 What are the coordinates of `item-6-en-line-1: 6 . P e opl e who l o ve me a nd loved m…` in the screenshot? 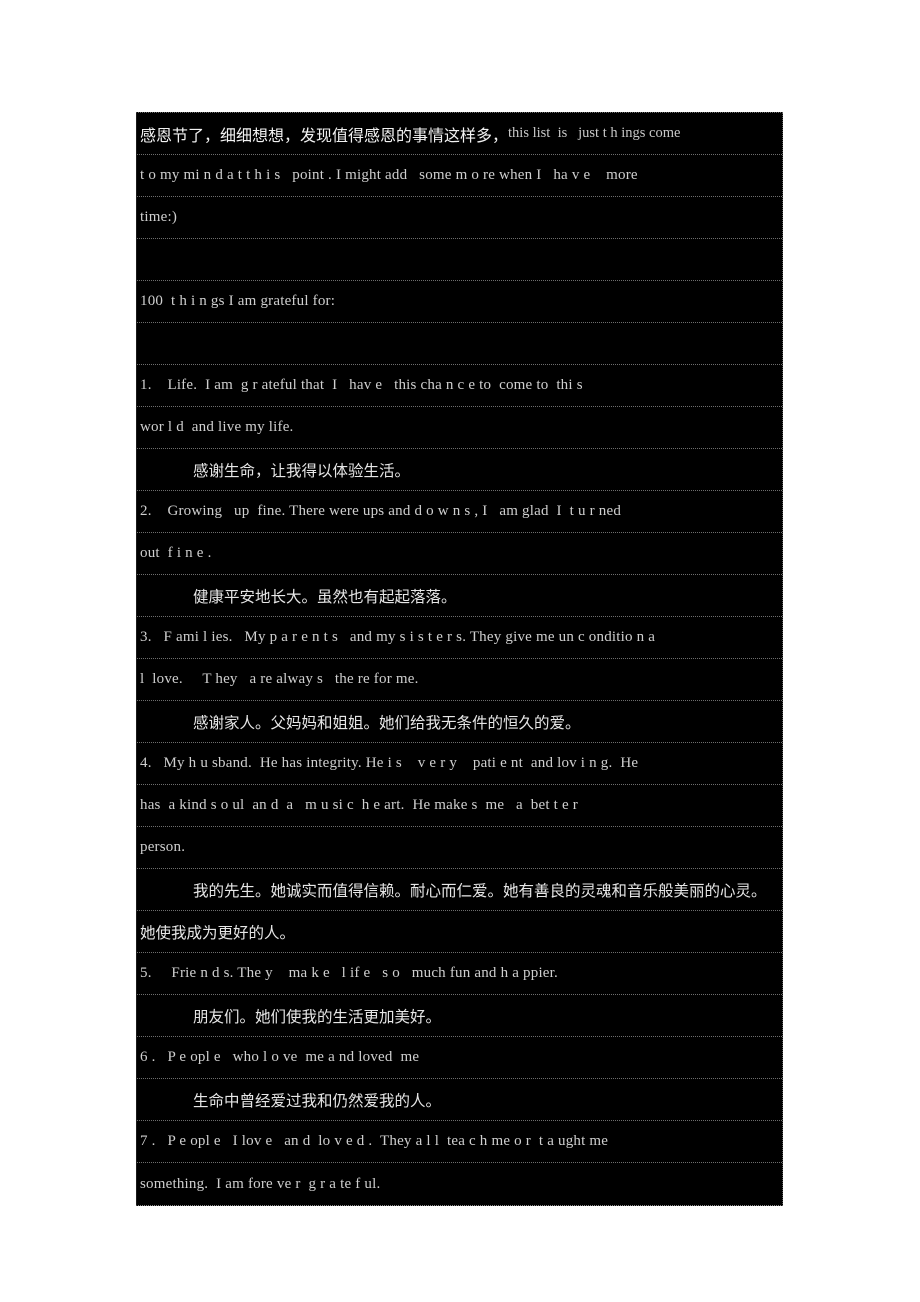 It's located at (459, 1058).